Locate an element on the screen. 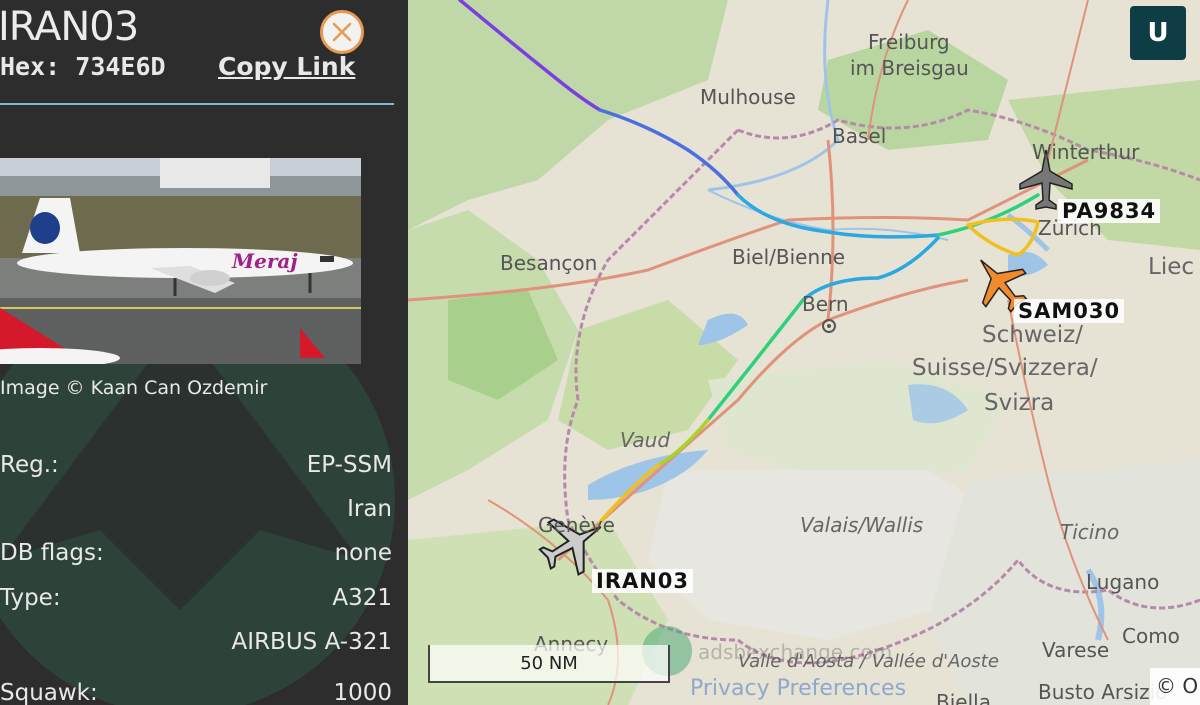  place-label: Busto Arsizio is located at coordinates (1103, 692).